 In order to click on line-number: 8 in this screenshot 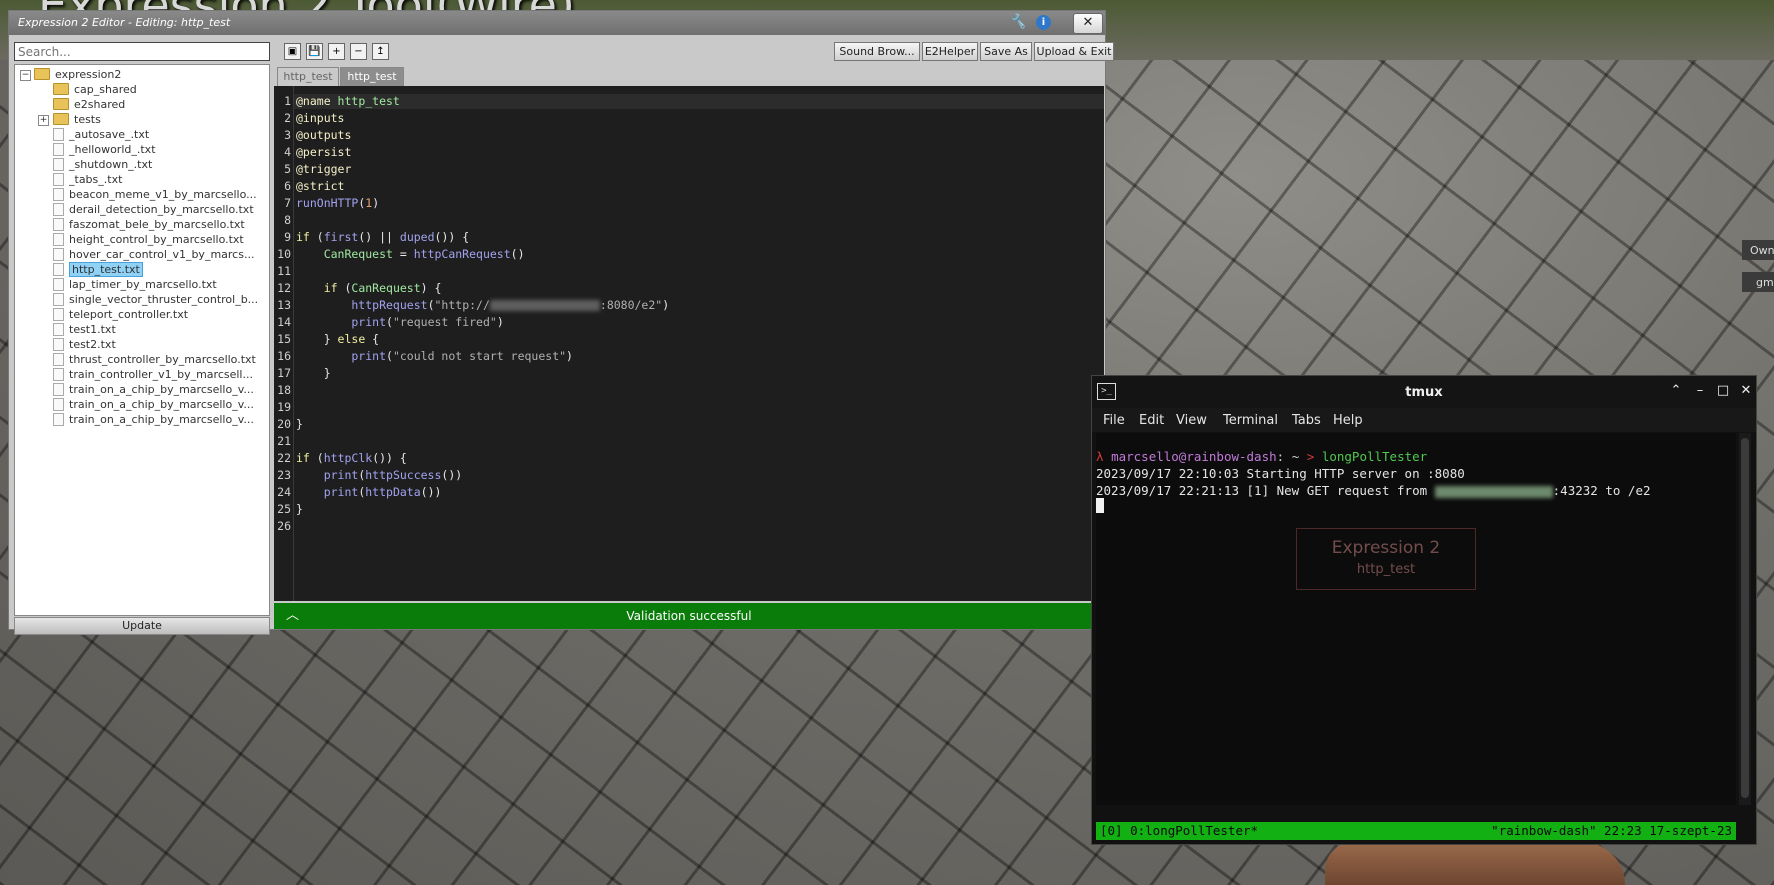, I will do `click(287, 220)`.